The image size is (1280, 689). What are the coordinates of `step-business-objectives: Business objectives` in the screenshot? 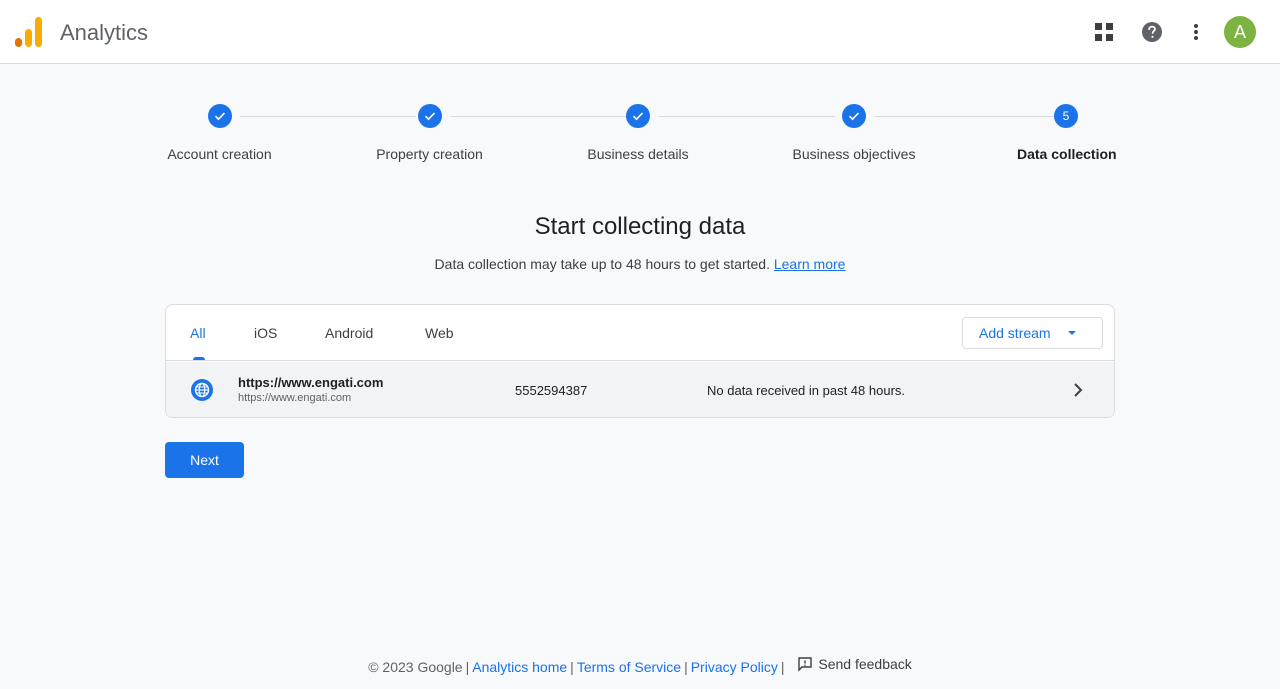 It's located at (854, 133).